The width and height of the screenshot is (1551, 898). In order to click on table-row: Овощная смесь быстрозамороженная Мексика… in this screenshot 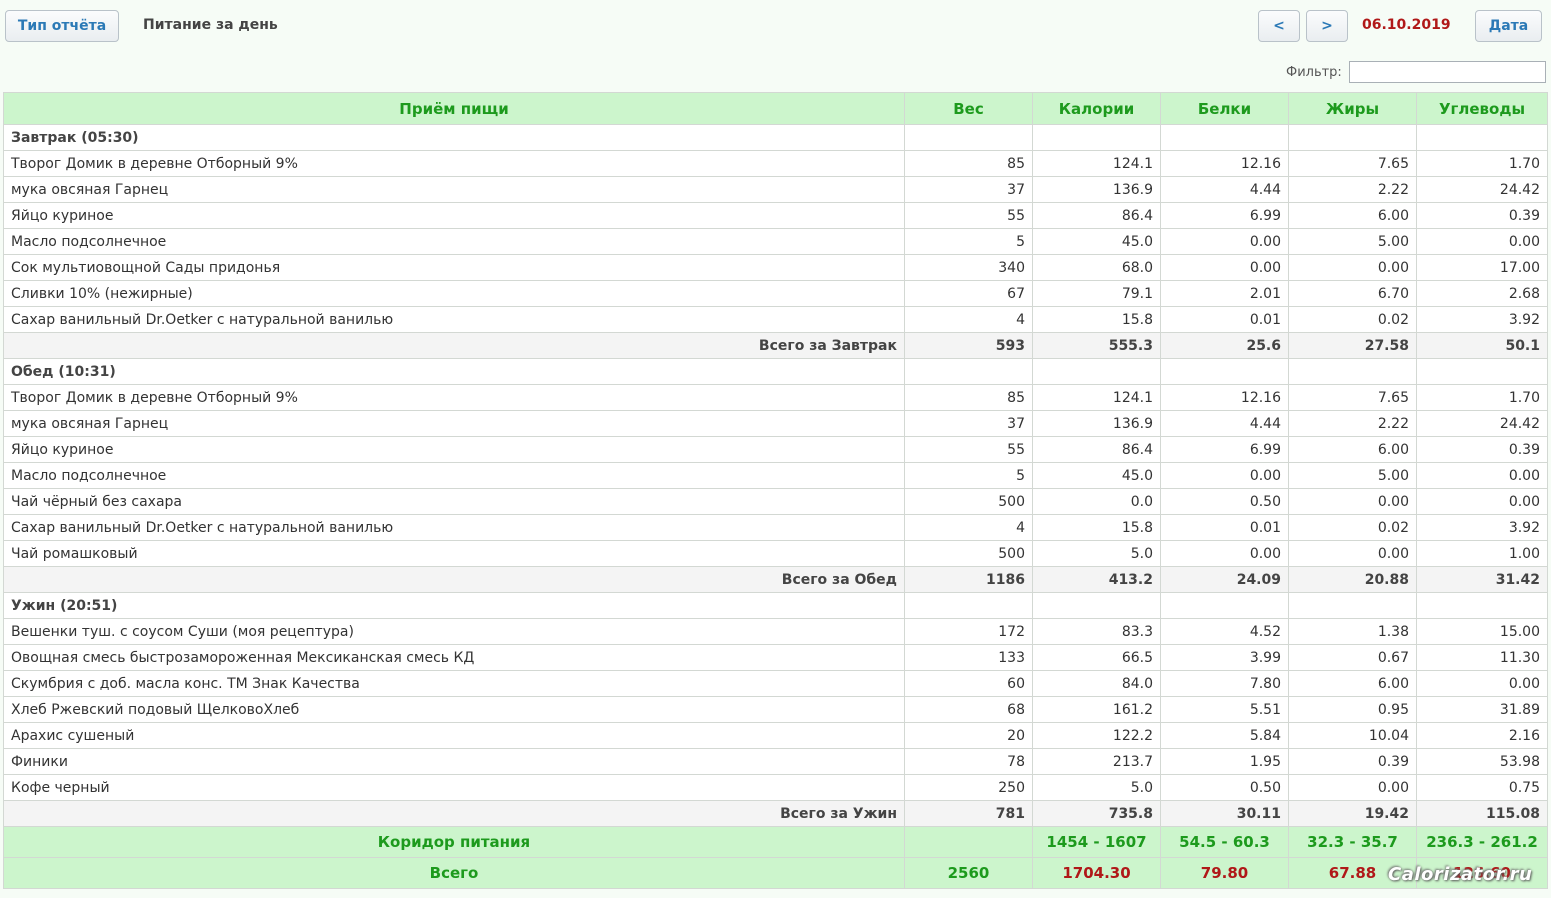, I will do `click(775, 657)`.